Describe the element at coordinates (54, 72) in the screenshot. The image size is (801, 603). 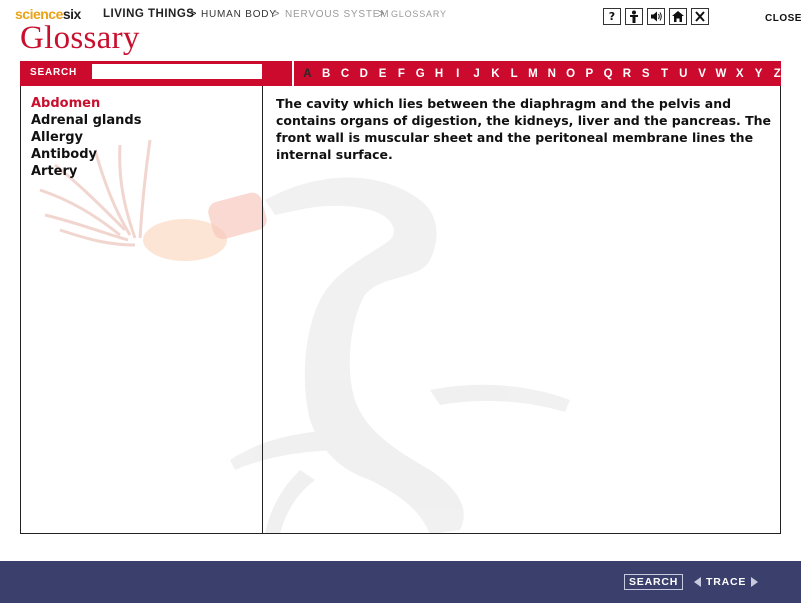
I see `search-label: SEARCH` at that location.